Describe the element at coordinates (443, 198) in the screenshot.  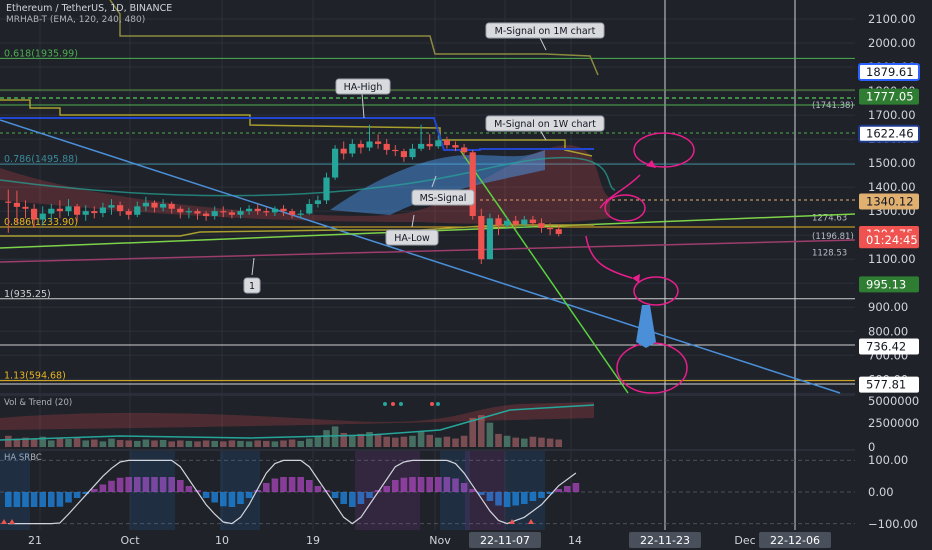
I see `callout-label: MS-Signal` at that location.